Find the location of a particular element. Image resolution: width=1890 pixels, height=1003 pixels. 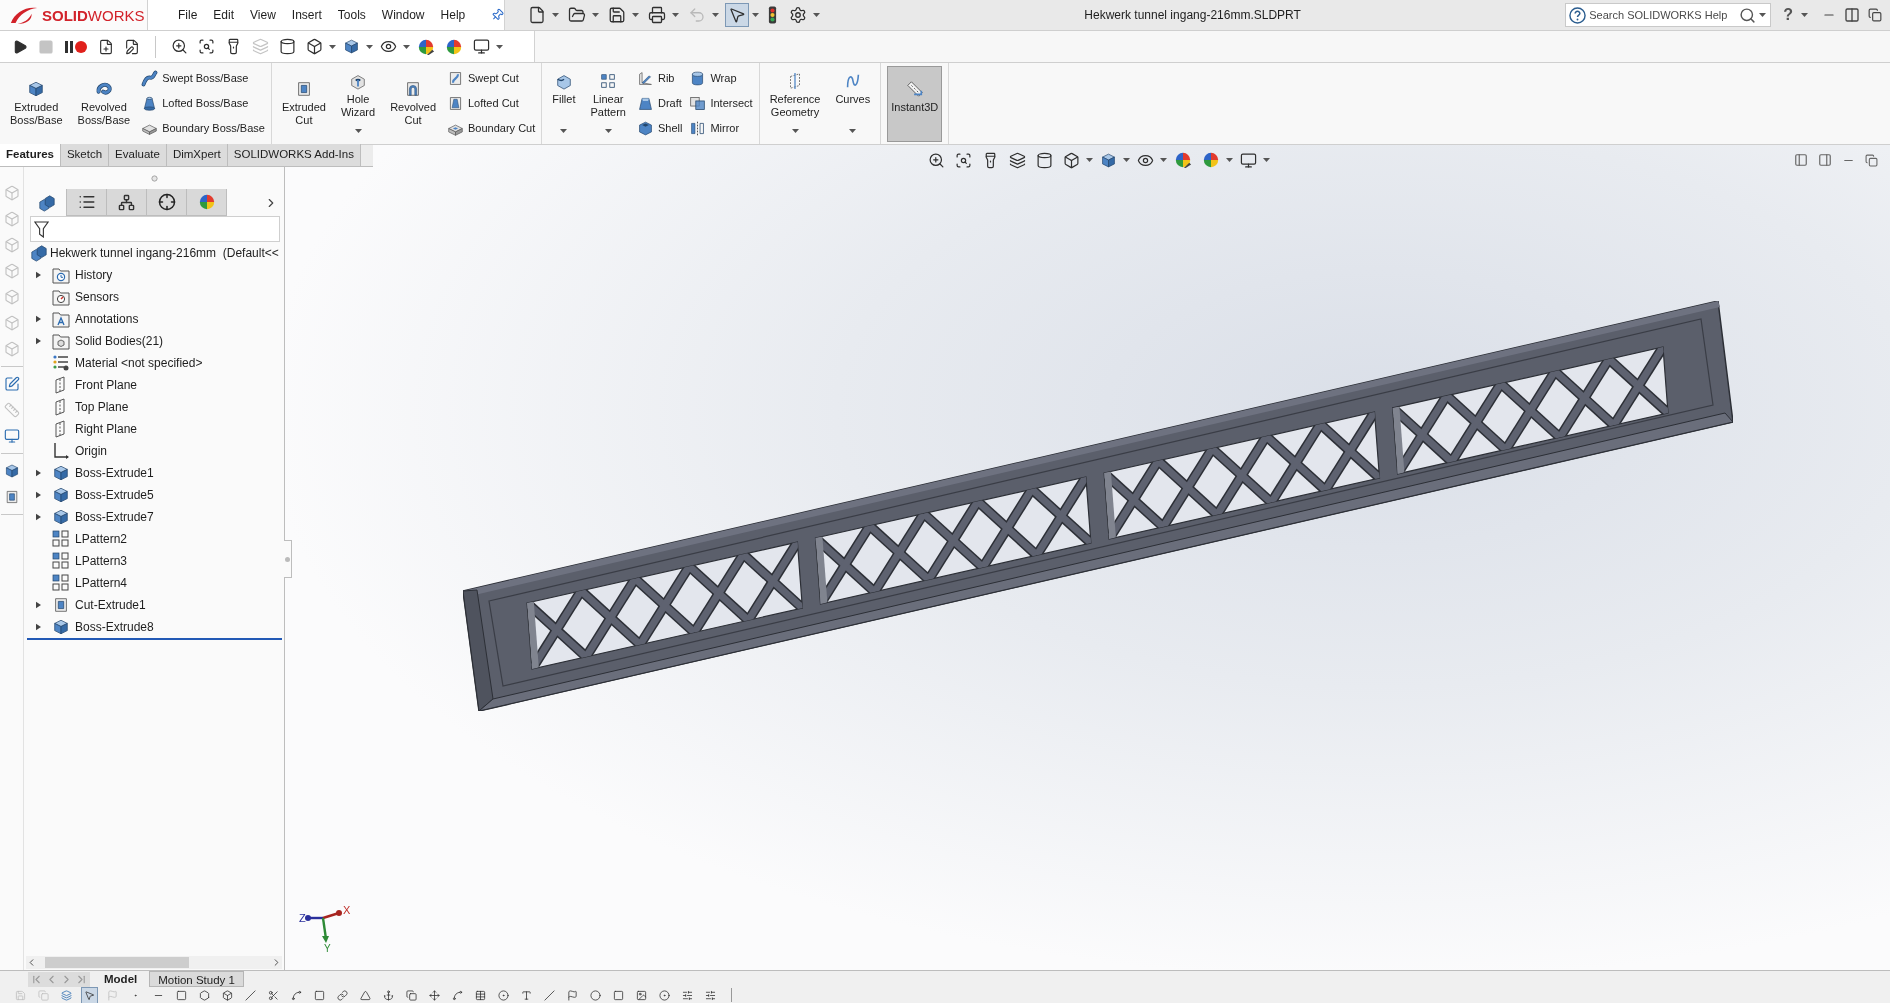

eye-icon is located at coordinates (388, 46).